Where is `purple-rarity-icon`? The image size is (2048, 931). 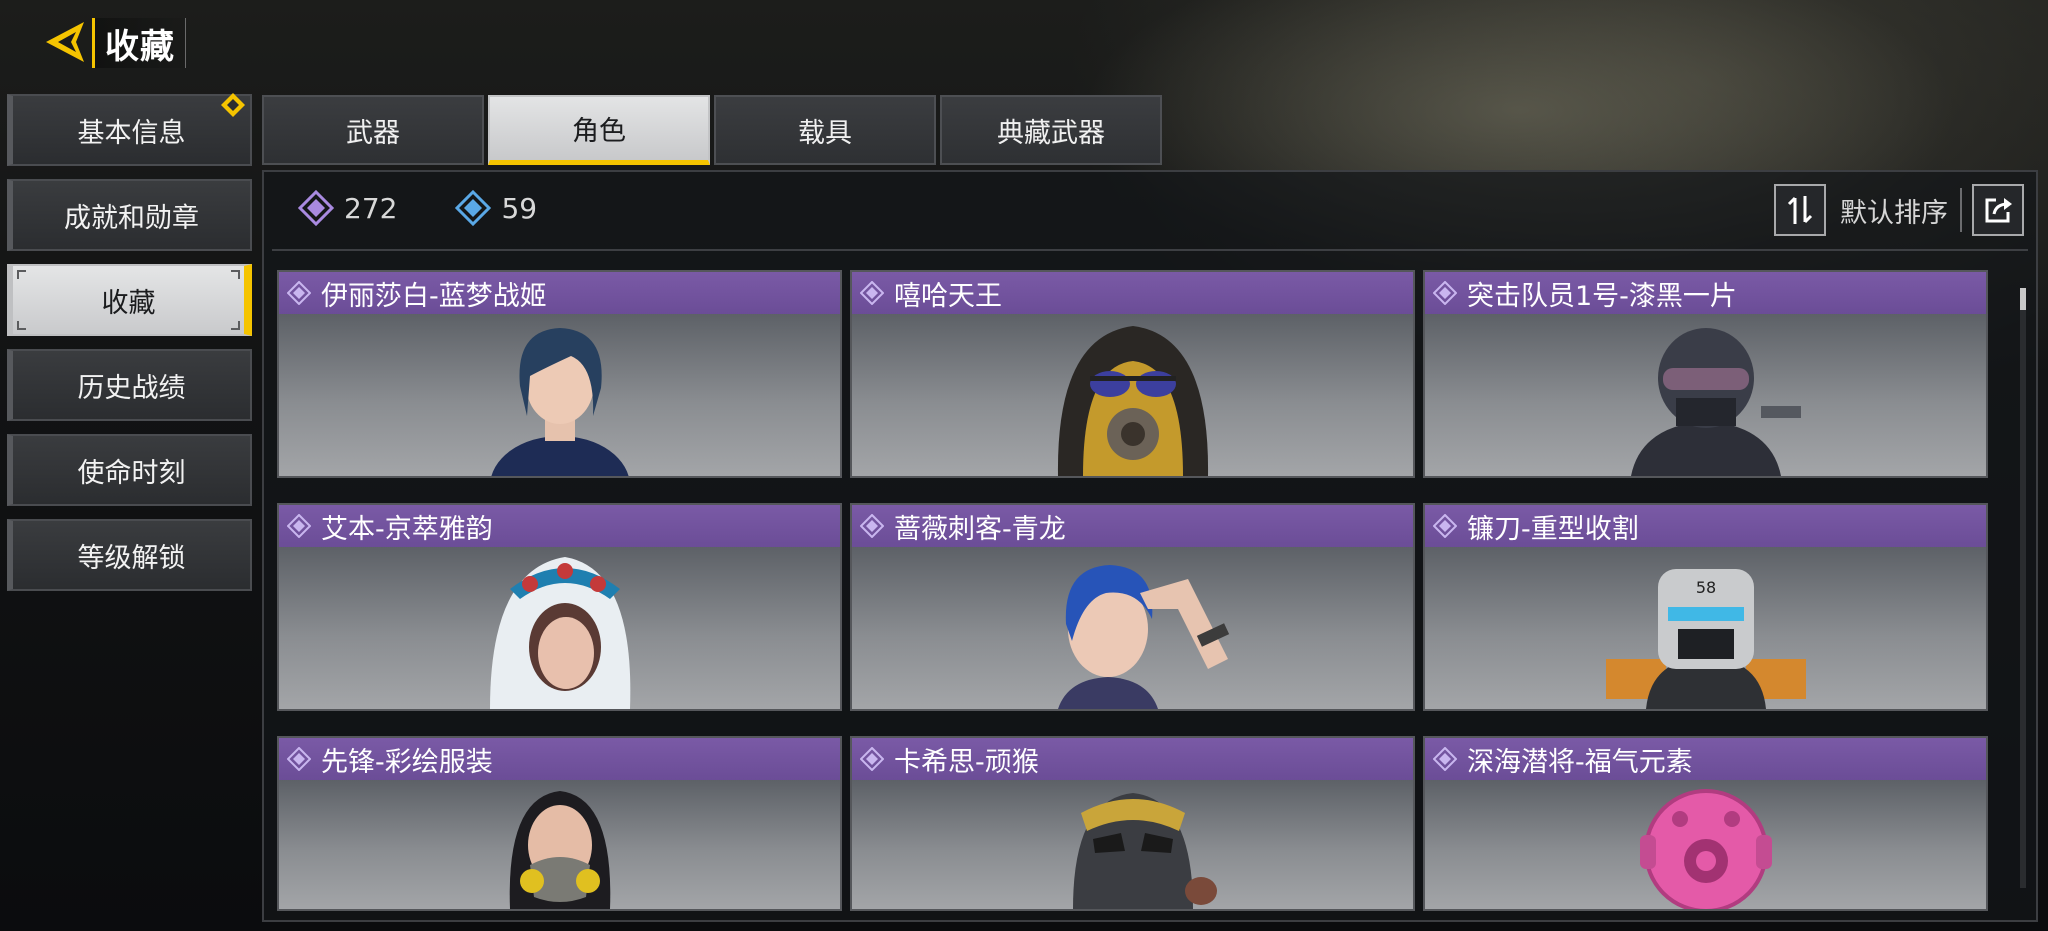
purple-rarity-icon is located at coordinates (316, 208).